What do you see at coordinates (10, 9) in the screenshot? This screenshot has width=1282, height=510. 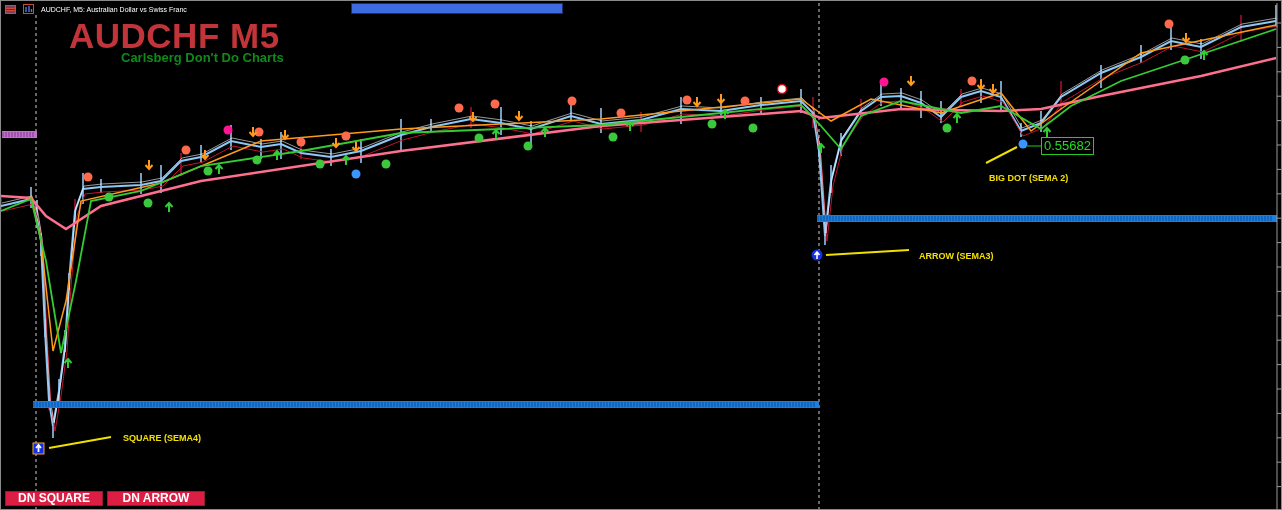 I see `menu-icon` at bounding box center [10, 9].